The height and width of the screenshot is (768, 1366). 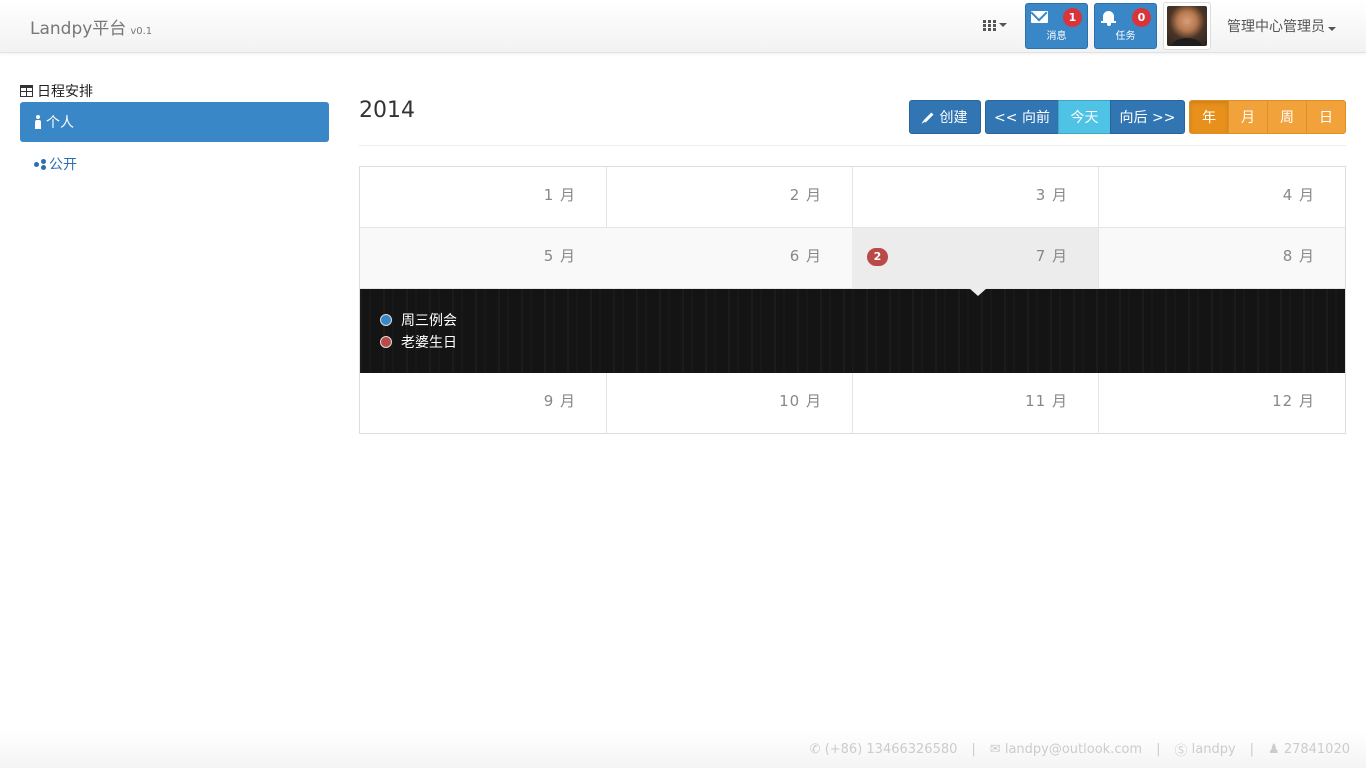 I want to click on skype-icon: Ⓢ, so click(x=1181, y=751).